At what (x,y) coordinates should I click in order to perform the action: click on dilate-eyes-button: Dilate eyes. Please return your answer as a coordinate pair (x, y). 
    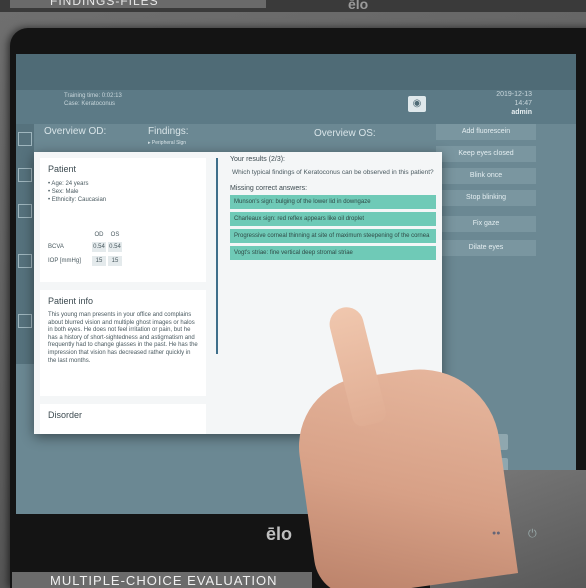
    Looking at the image, I should click on (486, 248).